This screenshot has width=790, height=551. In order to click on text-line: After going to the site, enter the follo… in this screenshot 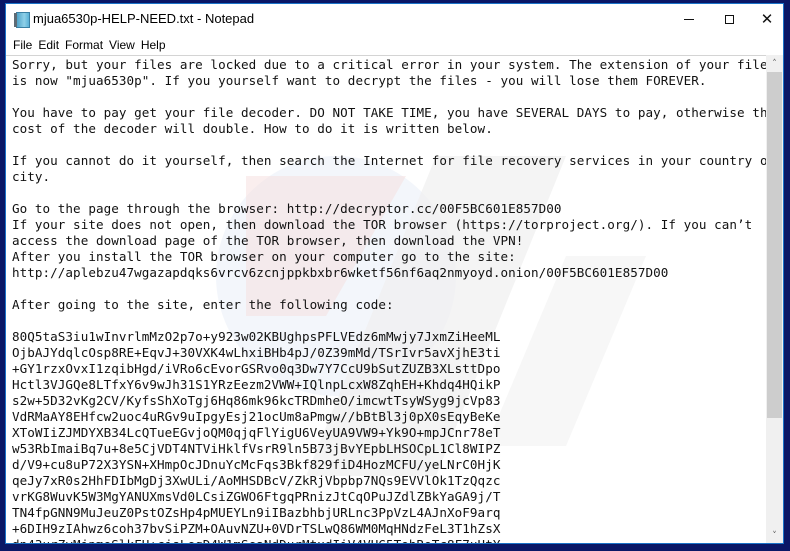, I will do `click(203, 304)`.